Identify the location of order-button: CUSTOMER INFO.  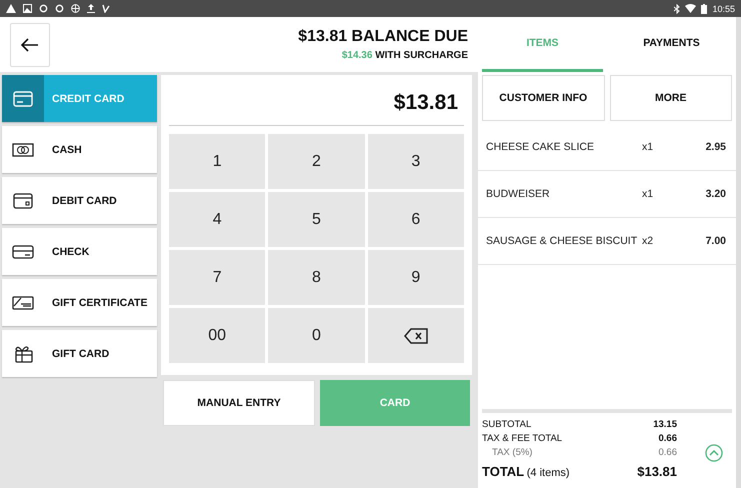
(543, 98).